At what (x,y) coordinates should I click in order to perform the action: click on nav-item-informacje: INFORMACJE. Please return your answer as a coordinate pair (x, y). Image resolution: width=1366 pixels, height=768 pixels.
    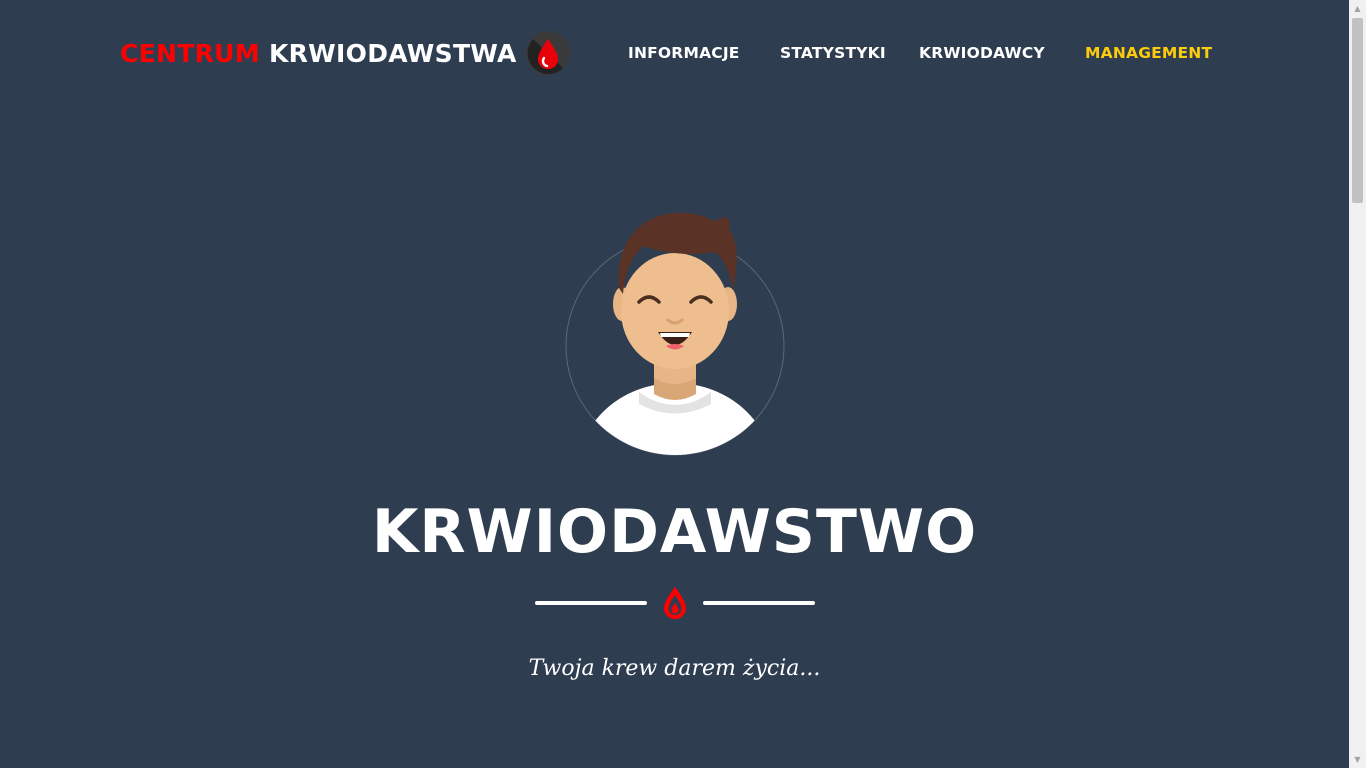
    Looking at the image, I should click on (684, 53).